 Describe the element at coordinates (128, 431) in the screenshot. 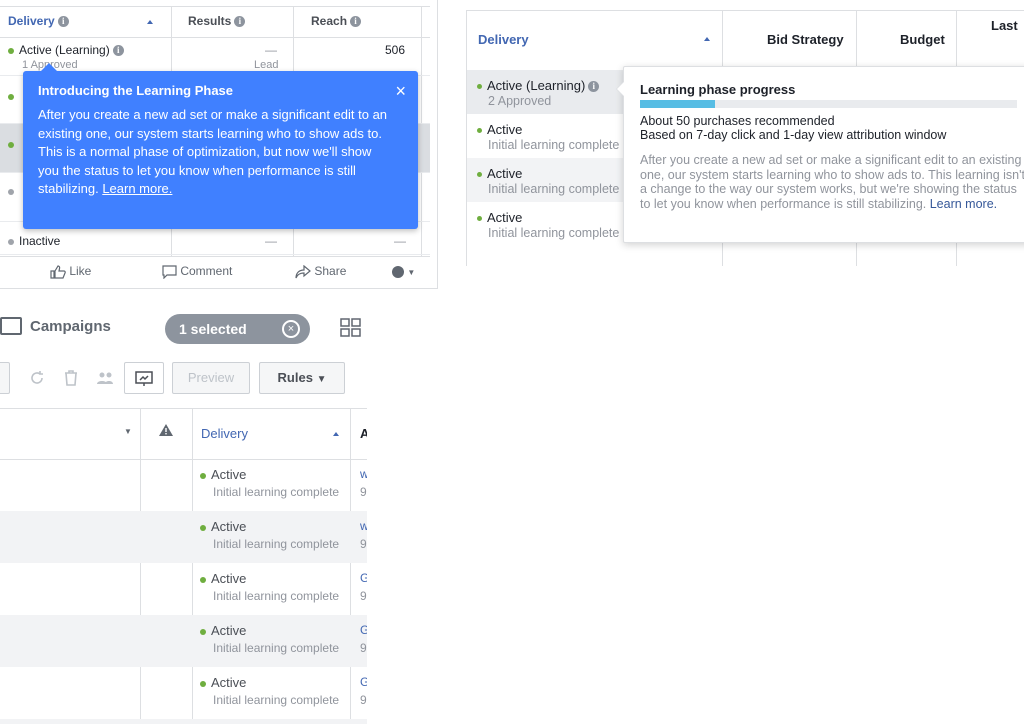

I see `column-dropdown-icon: ▼` at that location.